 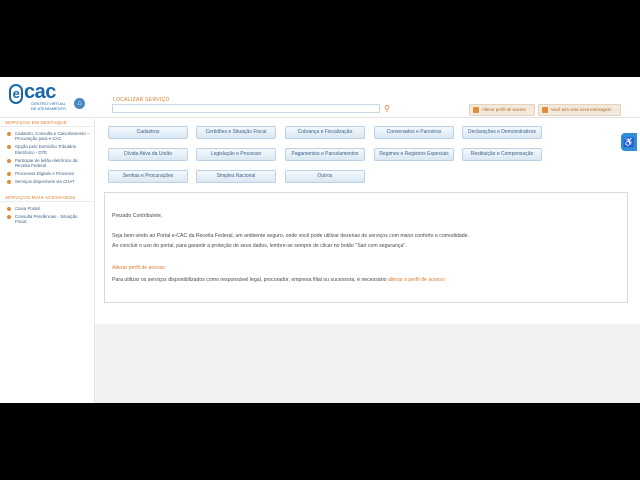 What do you see at coordinates (236, 154) in the screenshot?
I see `service-legislacao-button: Legislação e Processo` at bounding box center [236, 154].